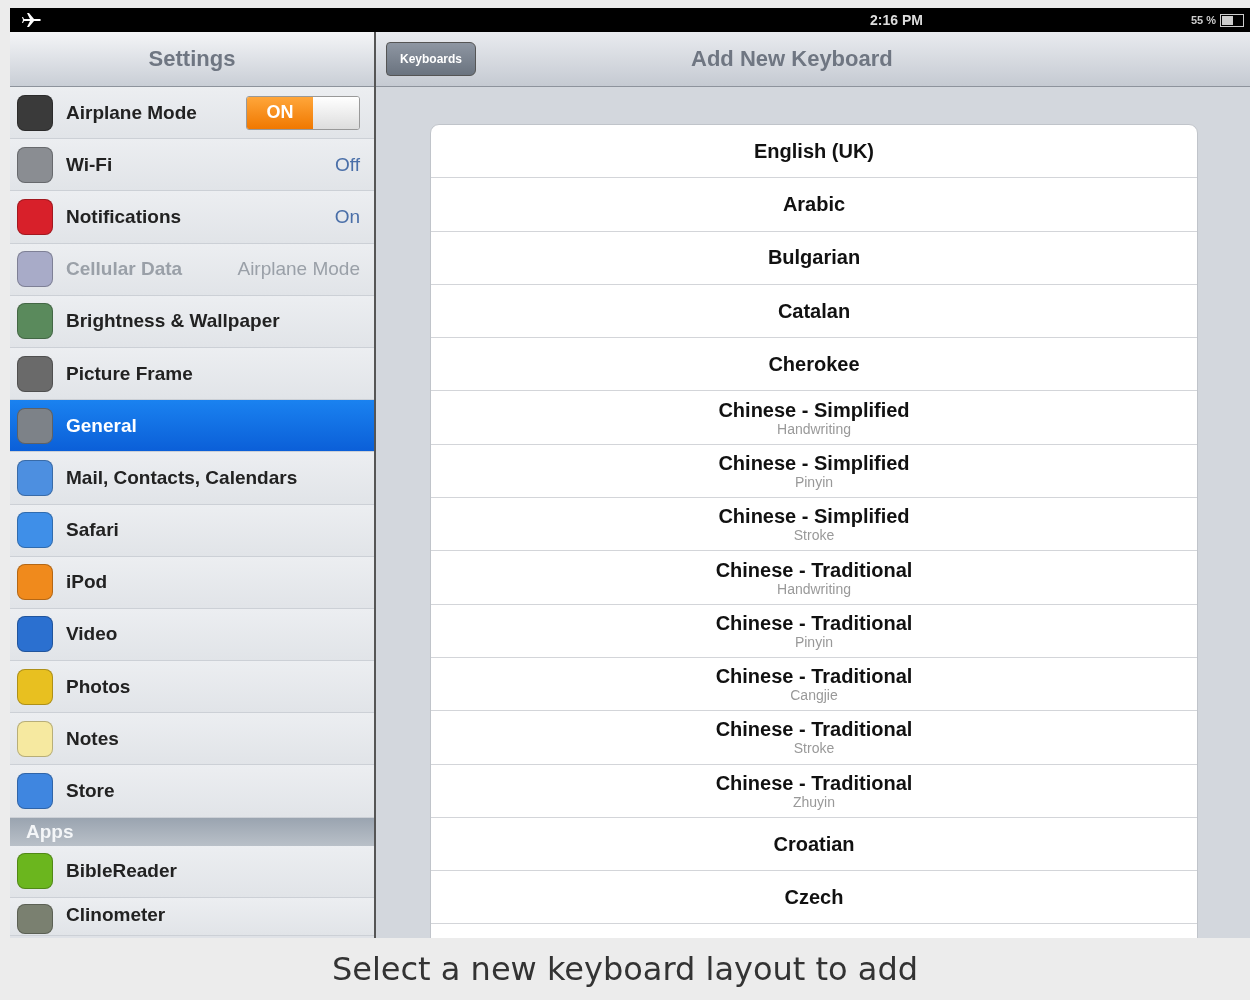 This screenshot has width=1250, height=1000. What do you see at coordinates (192, 739) in the screenshot?
I see `settings-item: Notes` at bounding box center [192, 739].